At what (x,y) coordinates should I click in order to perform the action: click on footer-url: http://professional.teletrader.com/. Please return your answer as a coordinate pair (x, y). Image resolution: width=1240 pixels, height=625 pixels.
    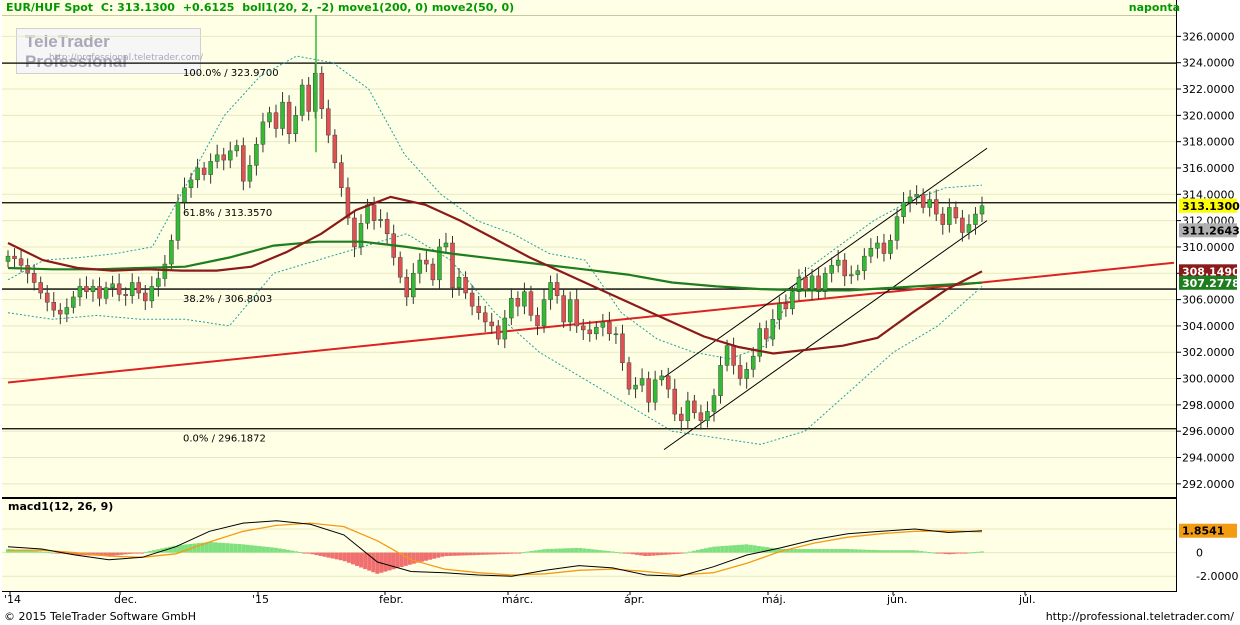
    Looking at the image, I should click on (1140, 616).